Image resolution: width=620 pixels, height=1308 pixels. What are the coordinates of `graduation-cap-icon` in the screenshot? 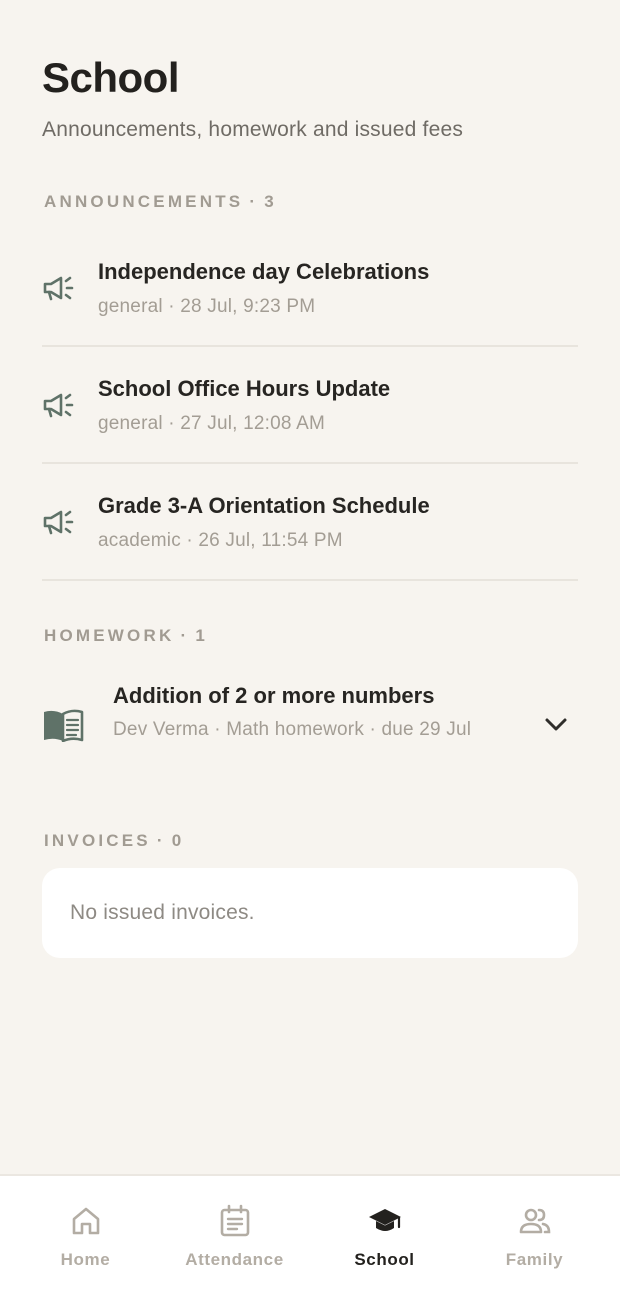 It's located at (384, 1220).